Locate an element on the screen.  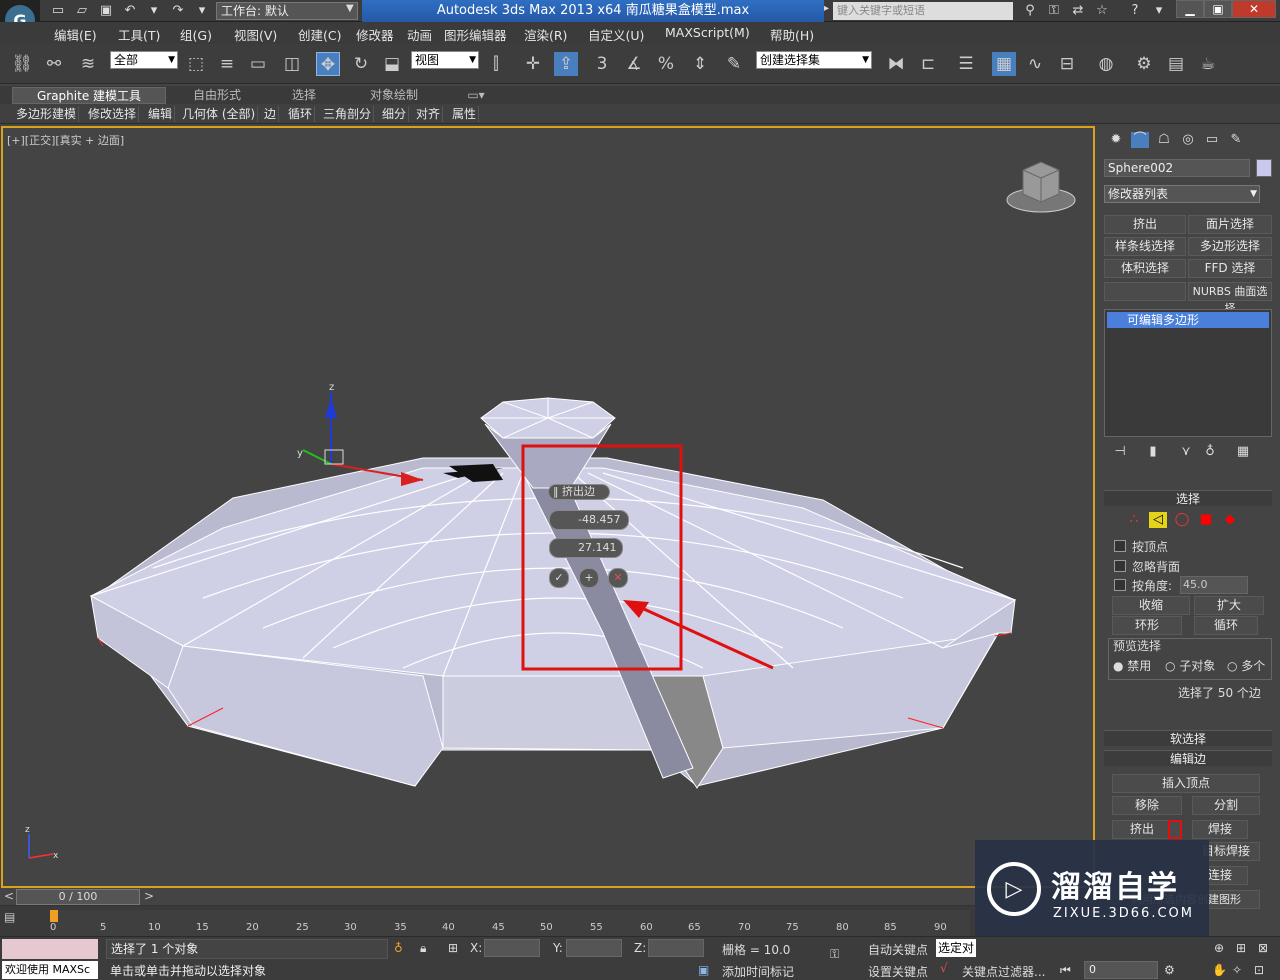
pin-stack-icon: ⊣ is located at coordinates (1120, 452).